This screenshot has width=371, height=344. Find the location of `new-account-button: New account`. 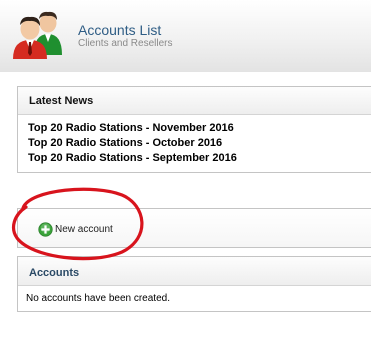

new-account-button: New account is located at coordinates (75, 229).